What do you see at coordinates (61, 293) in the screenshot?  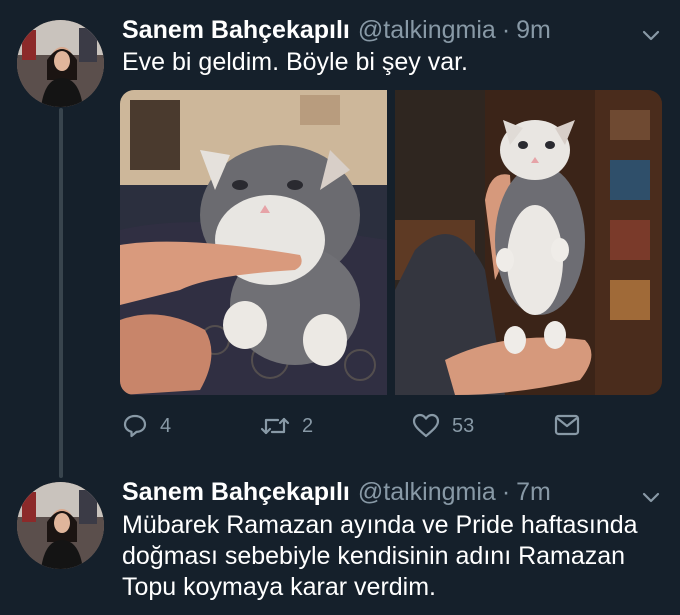 I see `thread-connector` at bounding box center [61, 293].